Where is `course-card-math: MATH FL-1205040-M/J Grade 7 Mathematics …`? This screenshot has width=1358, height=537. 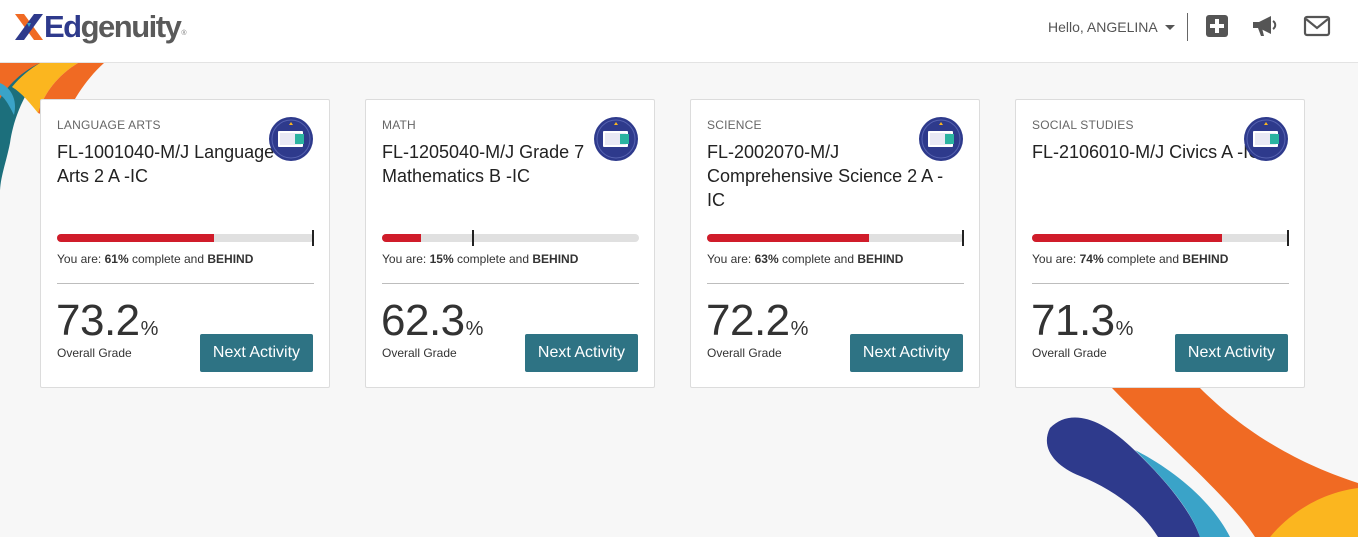
course-card-math: MATH FL-1205040-M/J Grade 7 Mathematics … is located at coordinates (510, 243).